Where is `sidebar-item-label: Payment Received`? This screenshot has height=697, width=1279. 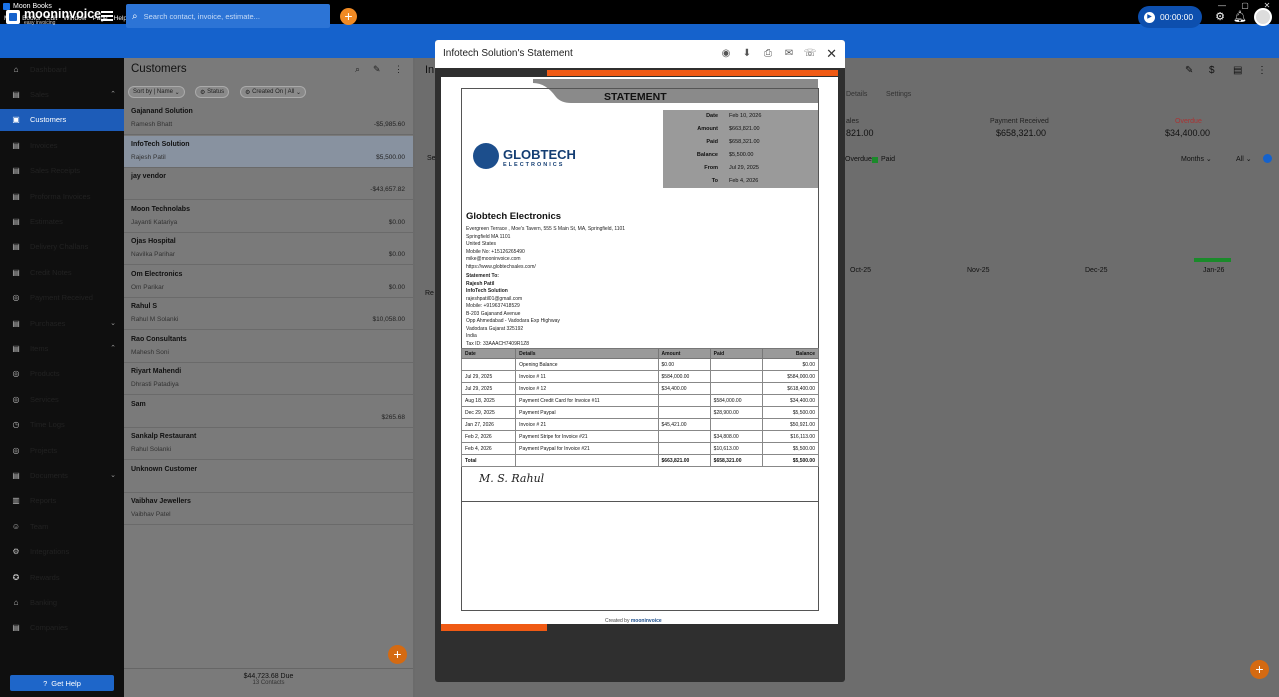
sidebar-item-label: Payment Received is located at coordinates (61, 298).